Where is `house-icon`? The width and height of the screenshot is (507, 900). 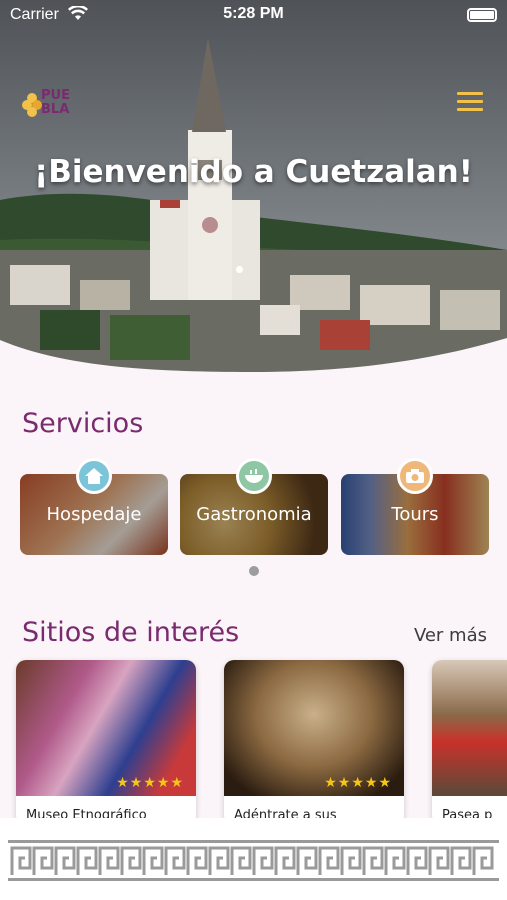 house-icon is located at coordinates (94, 476).